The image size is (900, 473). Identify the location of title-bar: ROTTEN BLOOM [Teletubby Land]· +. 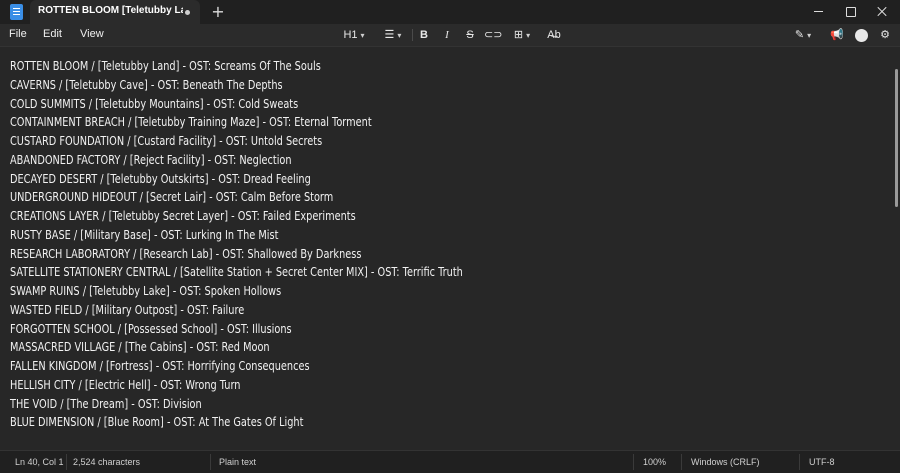
(450, 12).